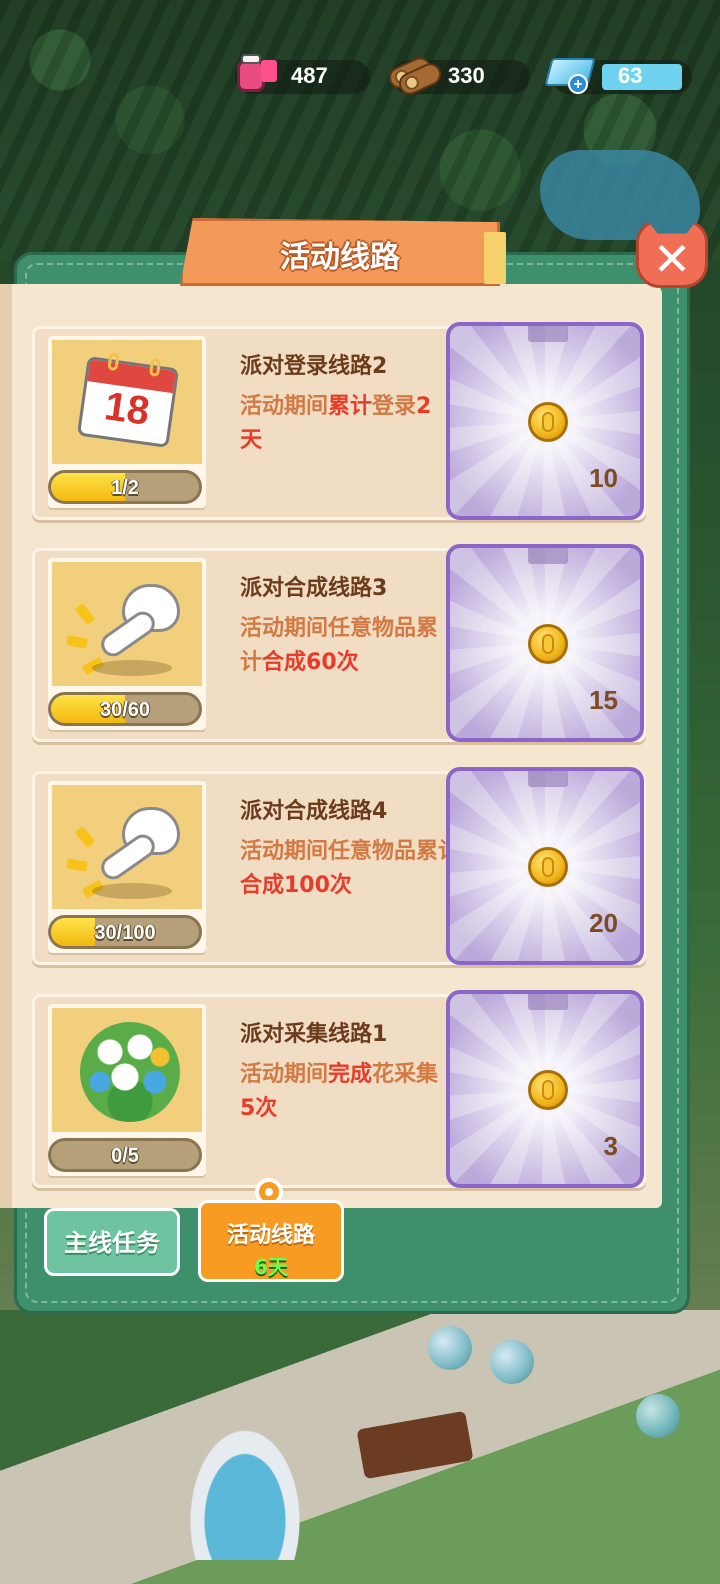  I want to click on task-icon-frame: 30/100, so click(127, 867).